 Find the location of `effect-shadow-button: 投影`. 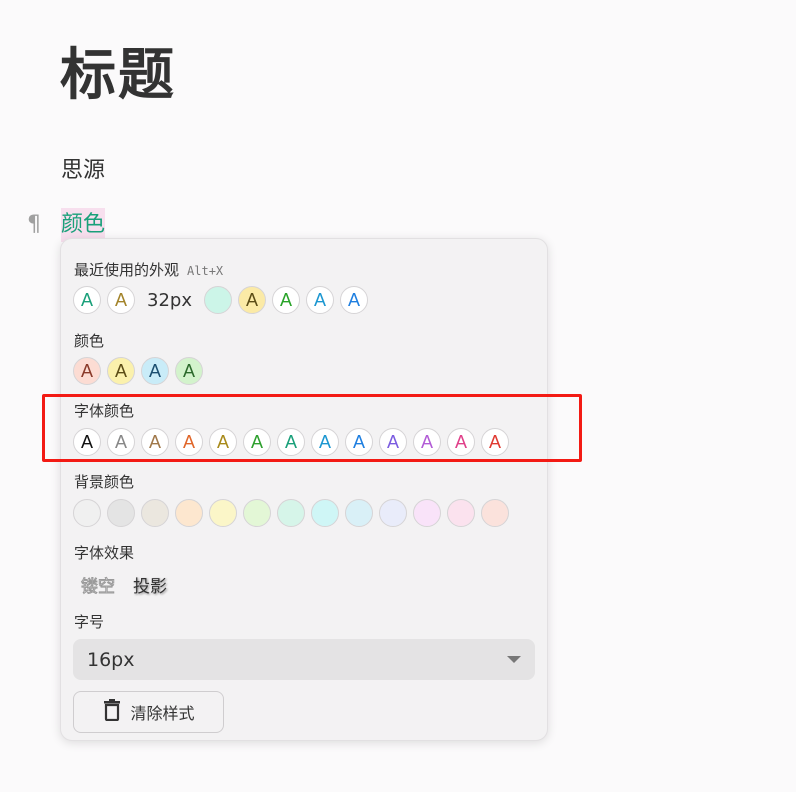

effect-shadow-button: 投影 is located at coordinates (150, 584).